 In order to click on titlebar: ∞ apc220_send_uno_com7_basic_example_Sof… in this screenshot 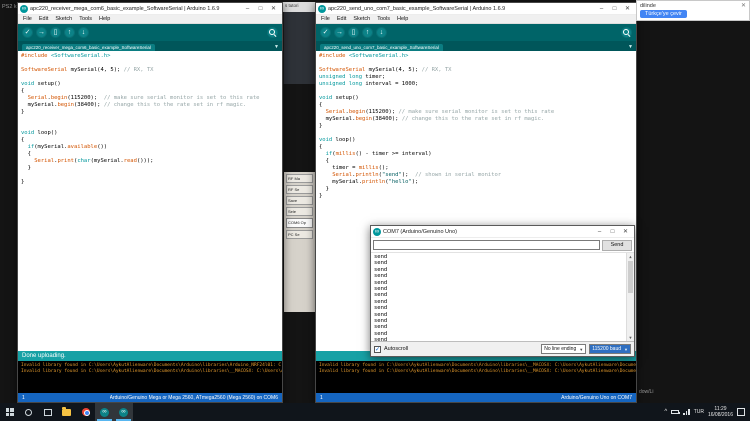, I will do `click(476, 9)`.